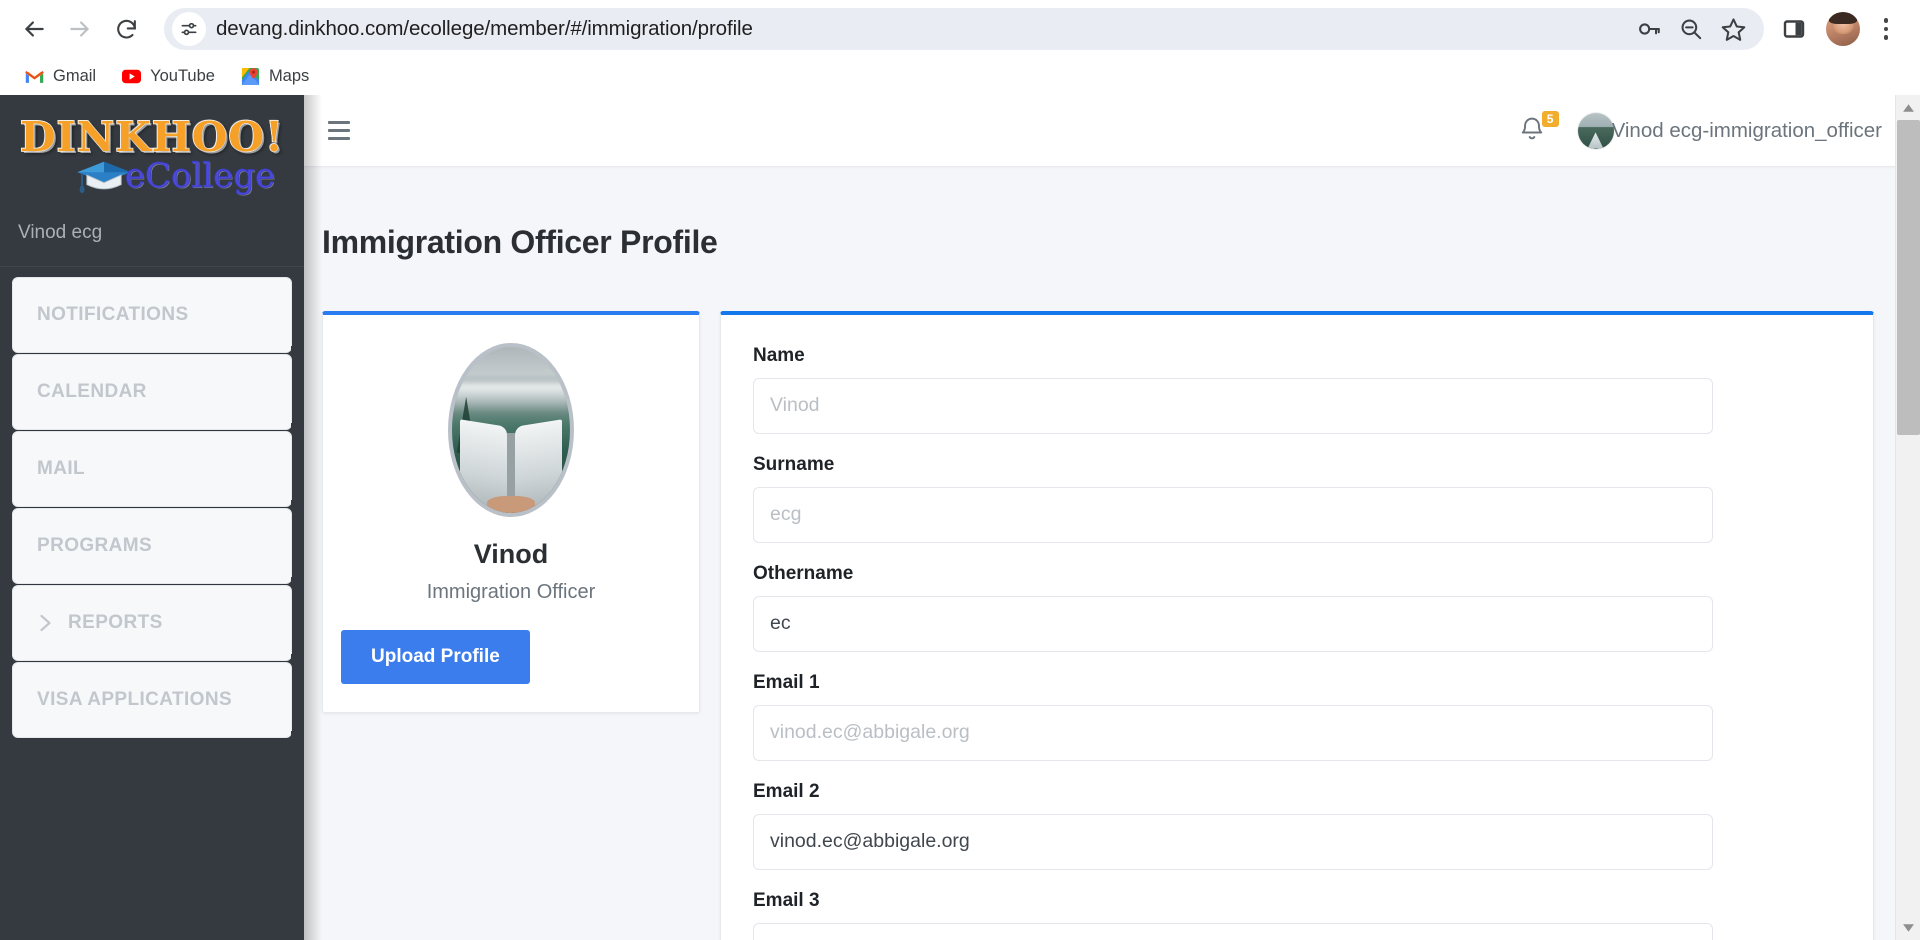  I want to click on gmail-icon, so click(34, 76).